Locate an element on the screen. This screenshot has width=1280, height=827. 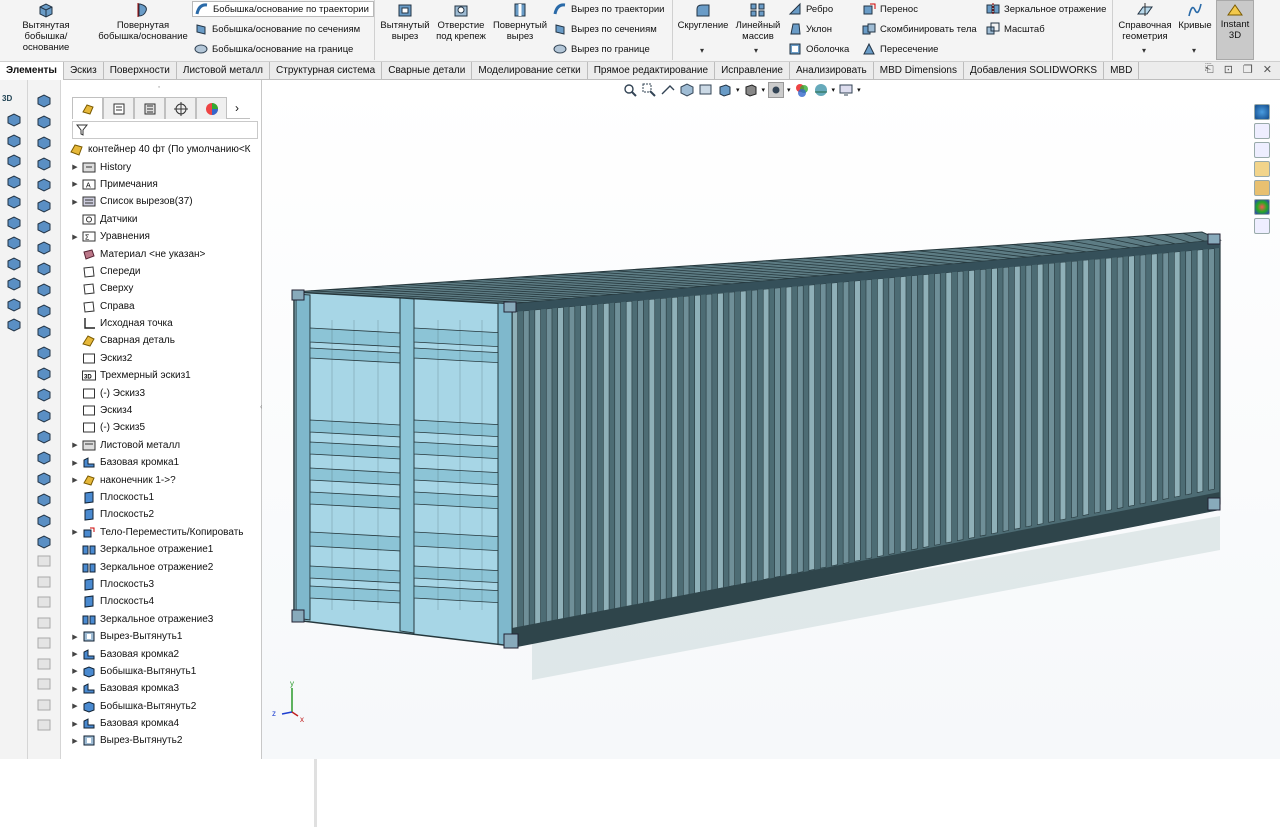
revolved-boss-button: Повернутая бобышка/основание is located at coordinates (143, 22).